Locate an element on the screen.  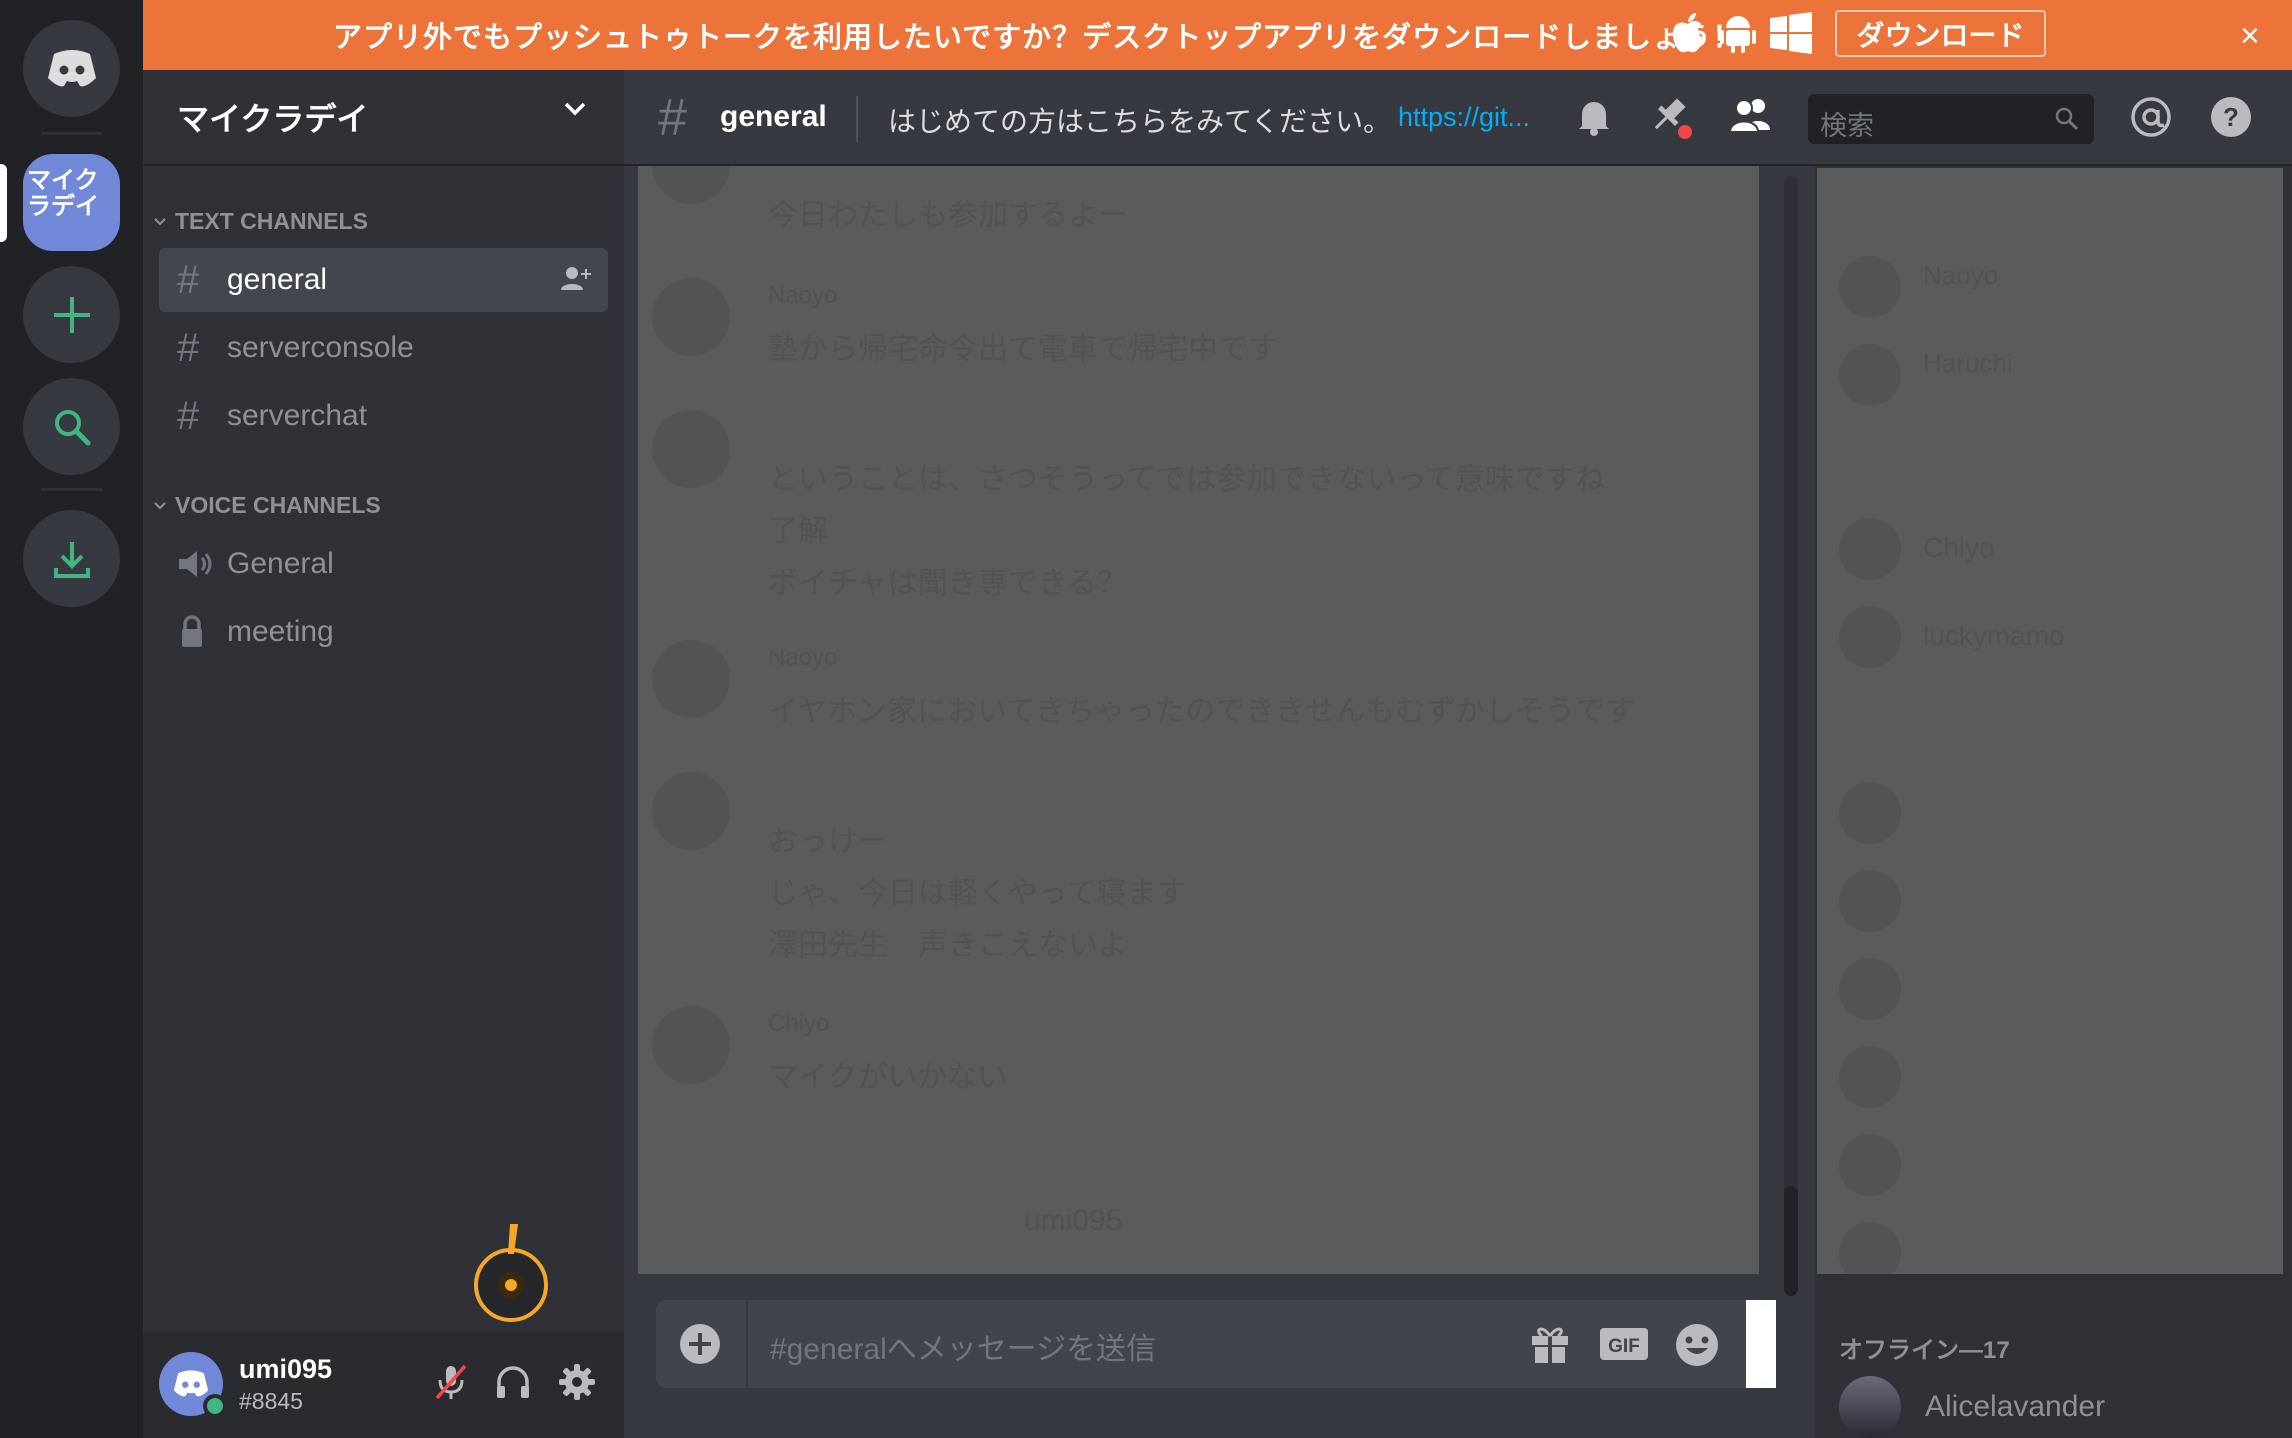
message-input: #generalへメッセージを送信 is located at coordinates (963, 1346).